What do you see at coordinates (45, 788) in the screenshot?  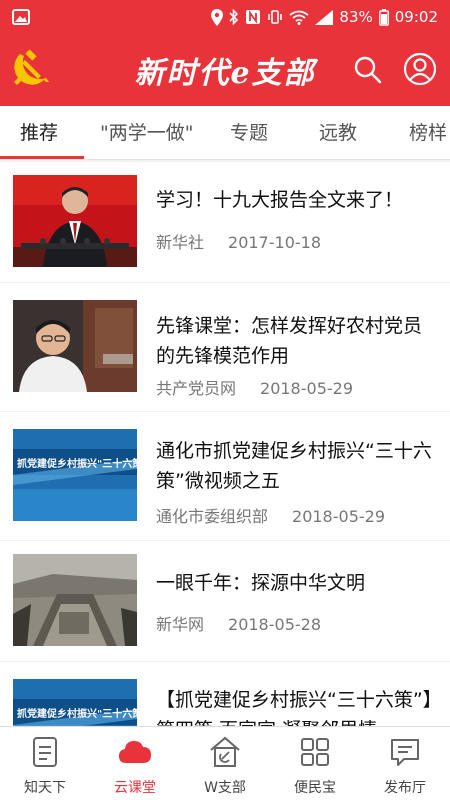 I see `nav-label: 知天下` at bounding box center [45, 788].